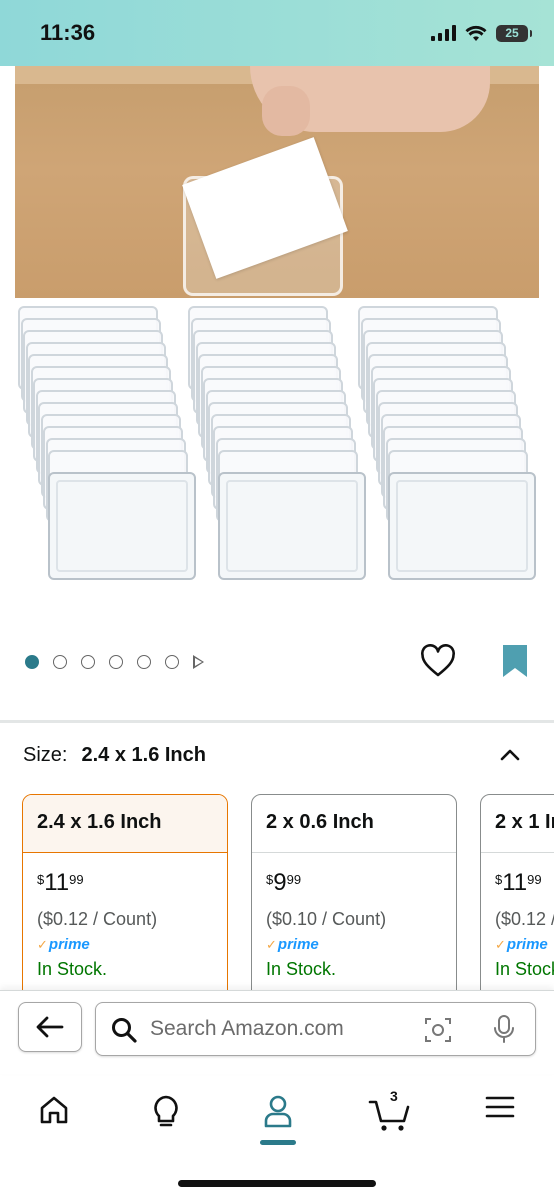 The height and width of the screenshot is (1200, 554). Describe the element at coordinates (277, 33) in the screenshot. I see `status-bar: 11:36 25` at that location.